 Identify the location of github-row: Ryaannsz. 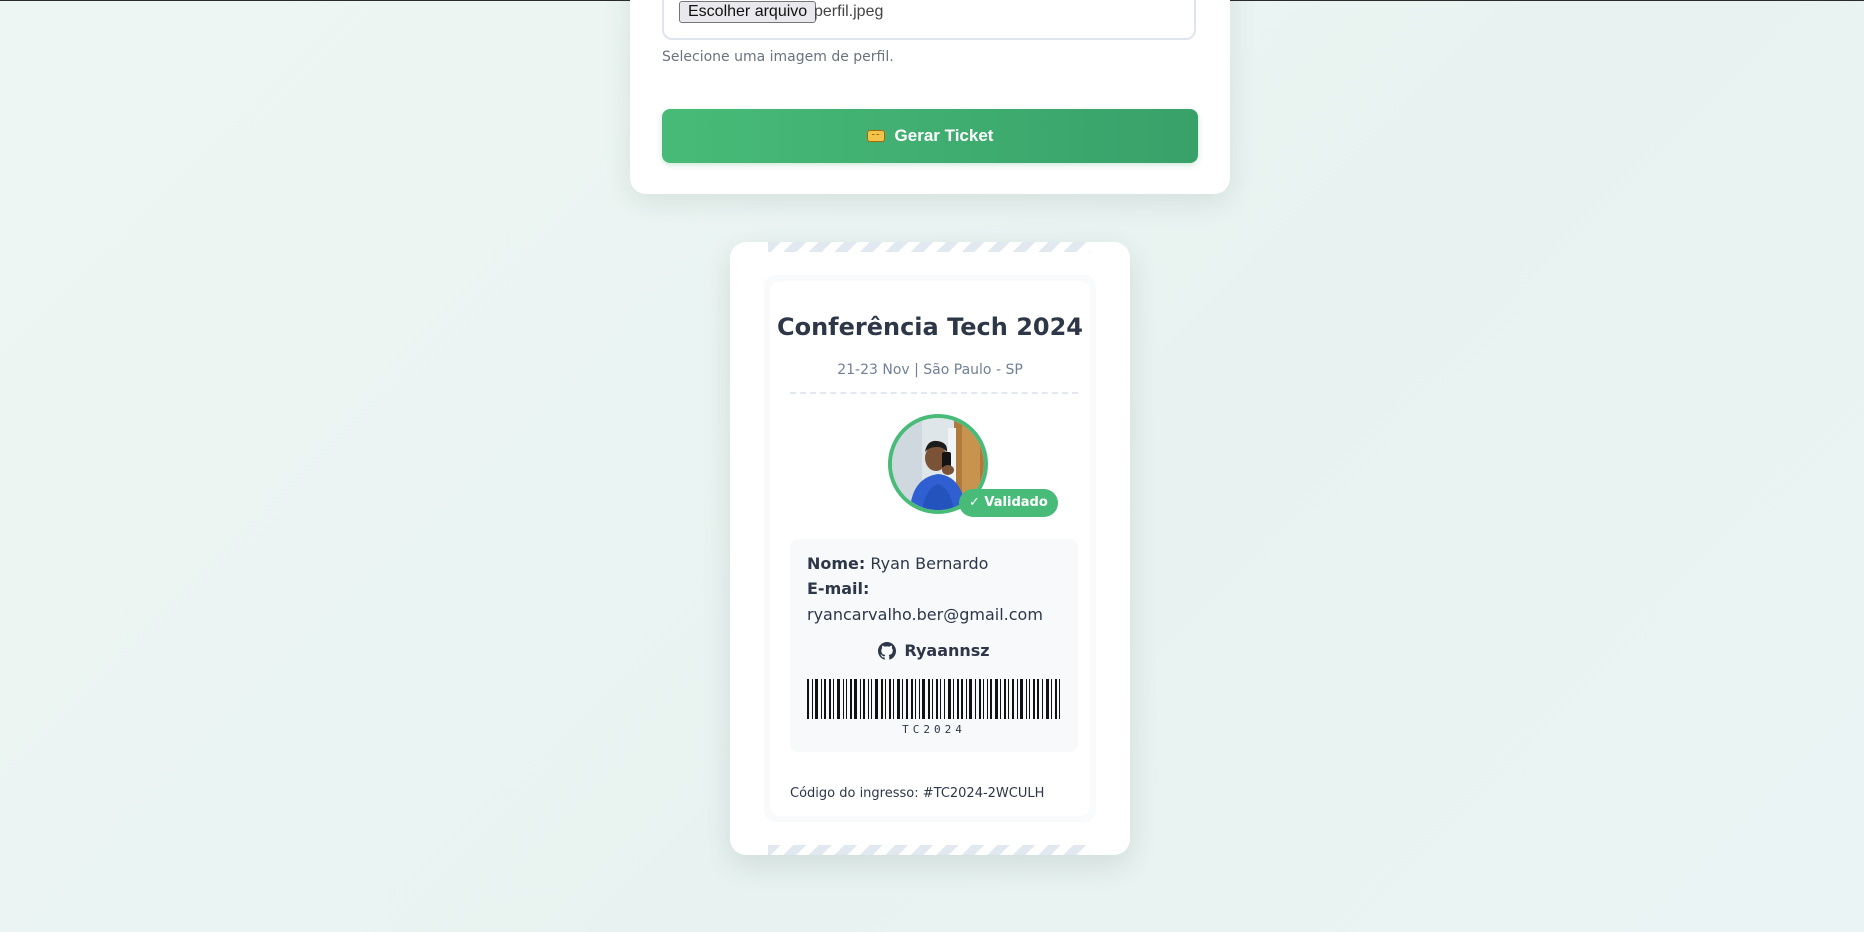
(934, 650).